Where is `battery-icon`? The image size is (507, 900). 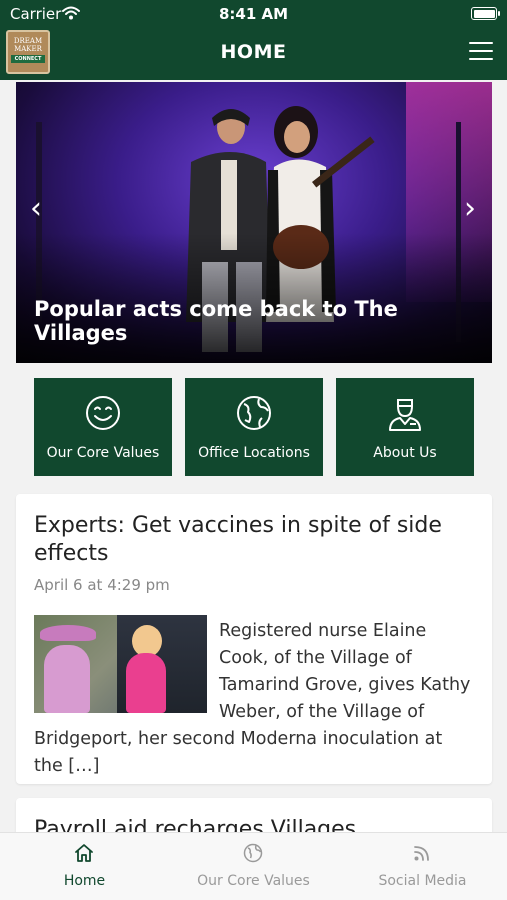 battery-icon is located at coordinates (485, 13).